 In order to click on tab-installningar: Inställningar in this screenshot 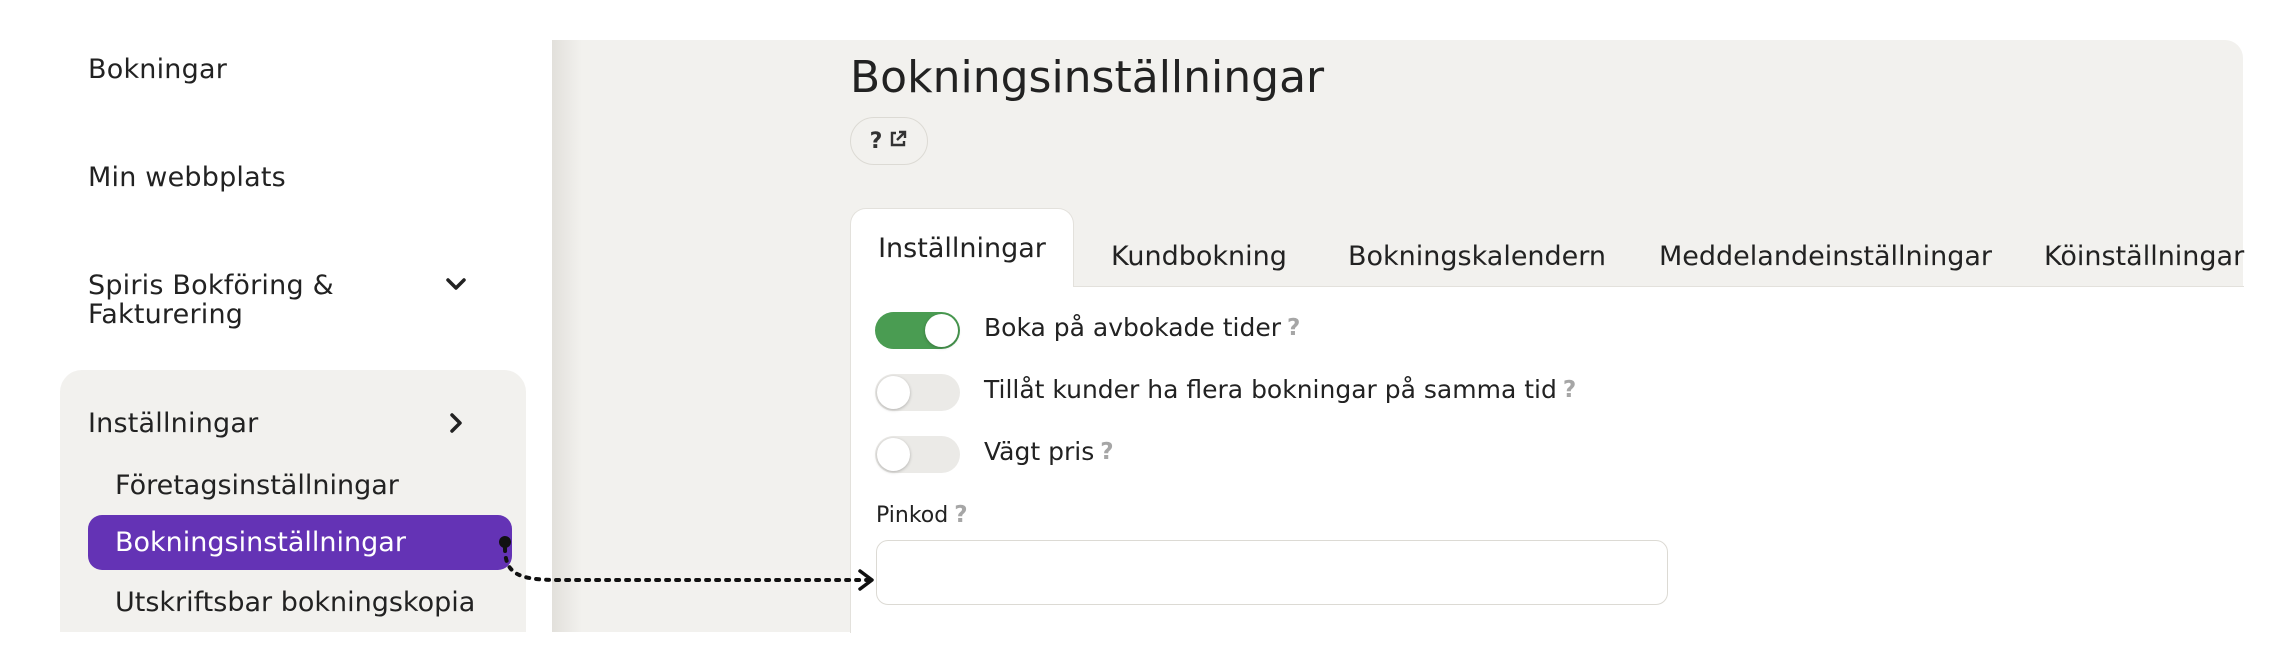, I will do `click(962, 247)`.